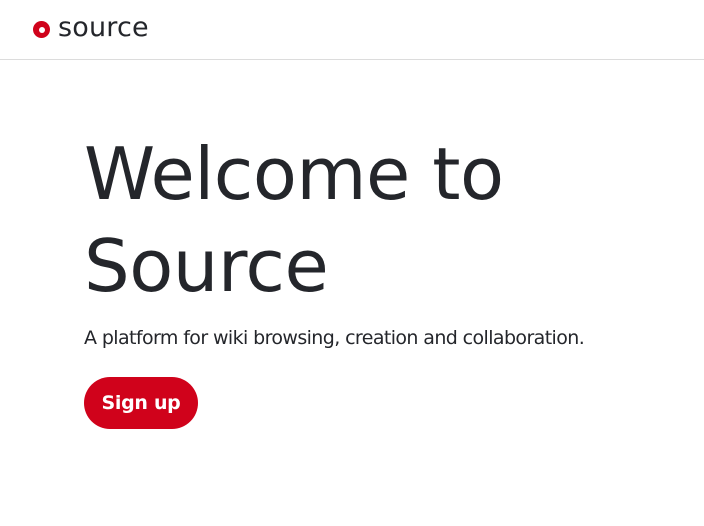 The image size is (704, 526). Describe the element at coordinates (352, 30) in the screenshot. I see `top-bar: source` at that location.